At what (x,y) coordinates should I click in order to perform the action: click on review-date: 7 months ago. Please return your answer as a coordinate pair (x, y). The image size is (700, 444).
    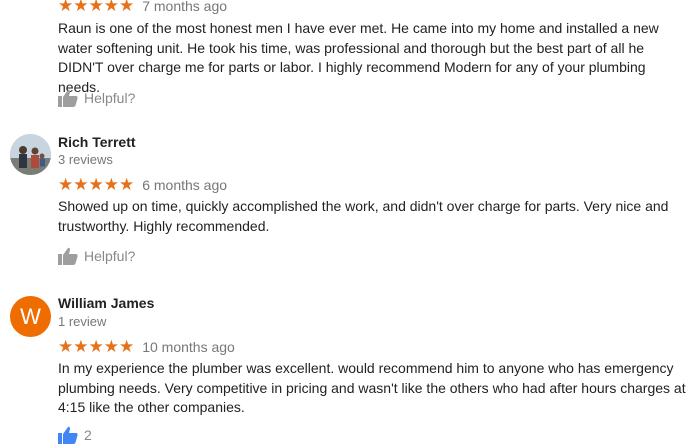
    Looking at the image, I should click on (185, 7).